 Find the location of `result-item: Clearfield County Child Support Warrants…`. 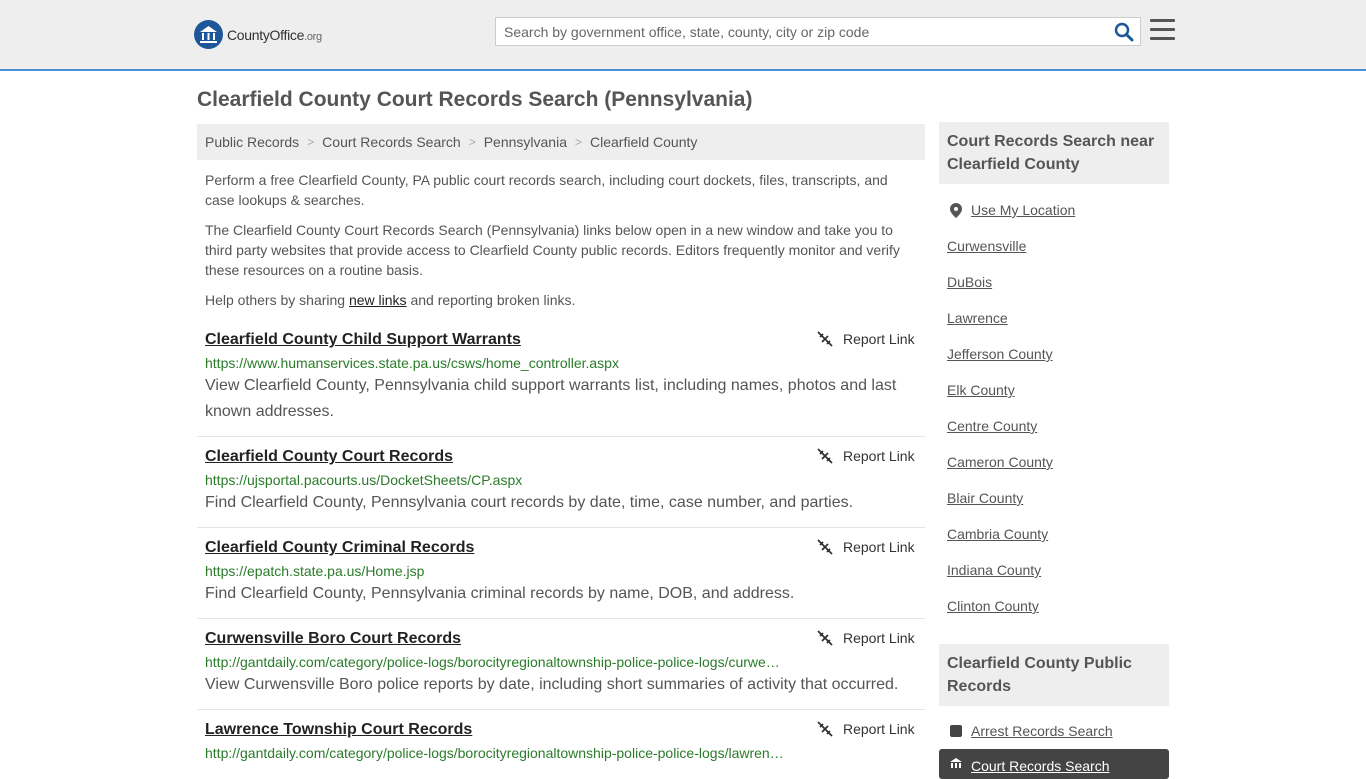

result-item: Clearfield County Child Support Warrants… is located at coordinates (561, 384).